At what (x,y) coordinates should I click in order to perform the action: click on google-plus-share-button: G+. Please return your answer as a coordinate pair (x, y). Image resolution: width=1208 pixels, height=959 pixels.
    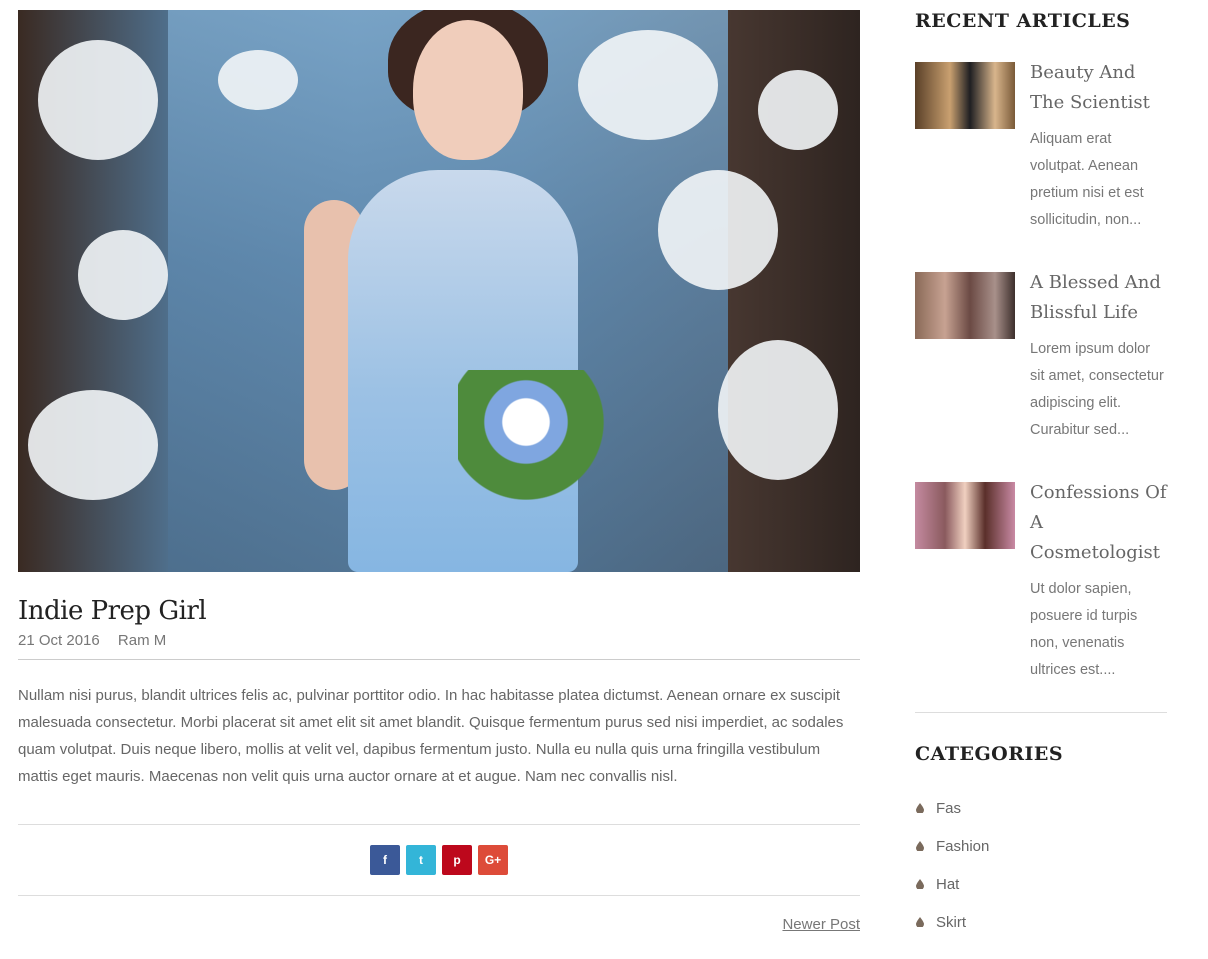
    Looking at the image, I should click on (493, 860).